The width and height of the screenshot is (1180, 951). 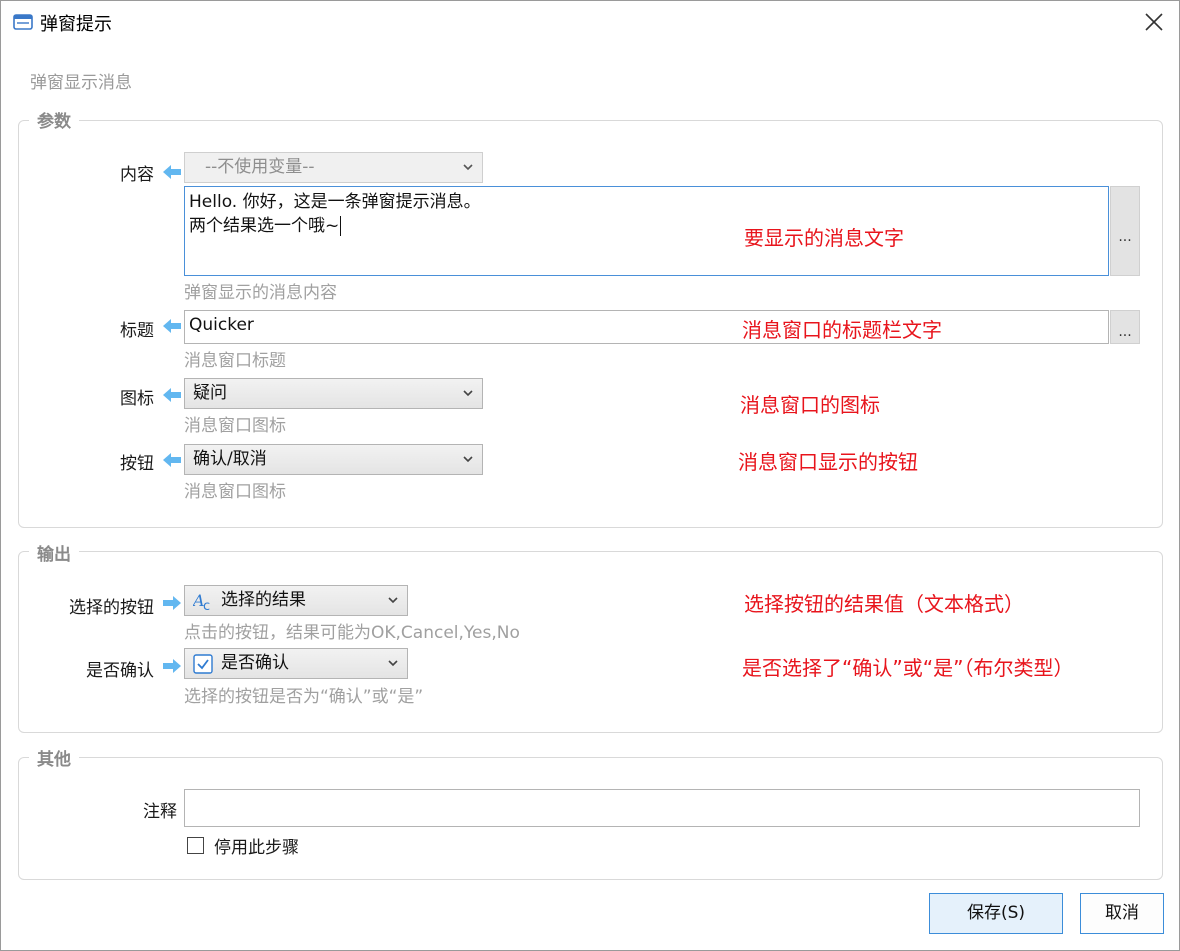 I want to click on selected-button-hint: 点击的按钮，结果可能为OK,Cancel,Yes,No, so click(x=352, y=633).